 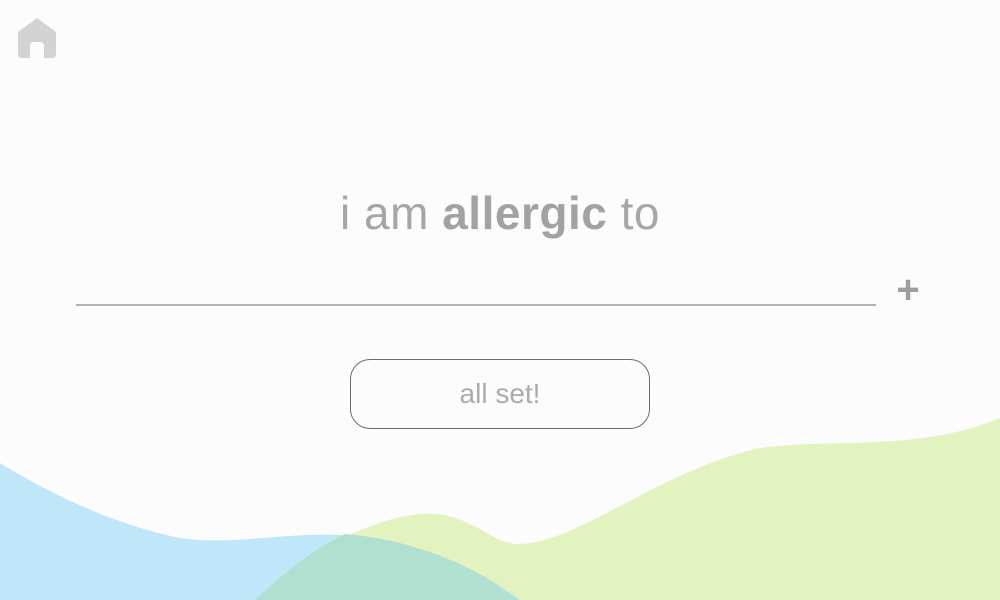 I want to click on blue-wave, so click(x=260, y=531).